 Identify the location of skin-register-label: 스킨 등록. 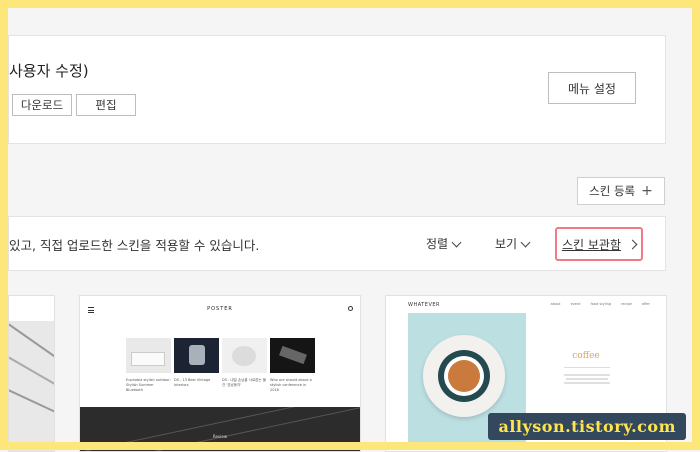
(612, 191).